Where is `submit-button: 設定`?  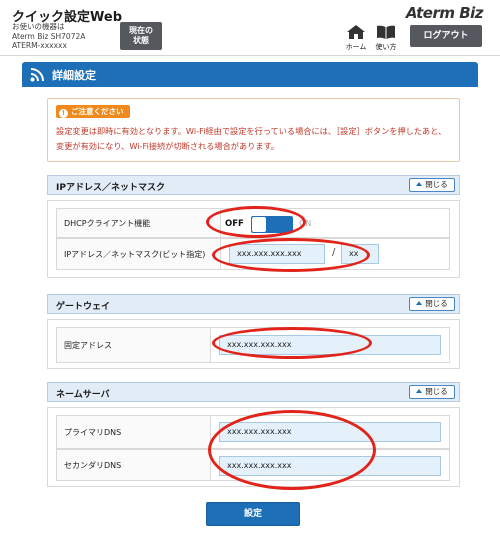 submit-button: 設定 is located at coordinates (253, 514).